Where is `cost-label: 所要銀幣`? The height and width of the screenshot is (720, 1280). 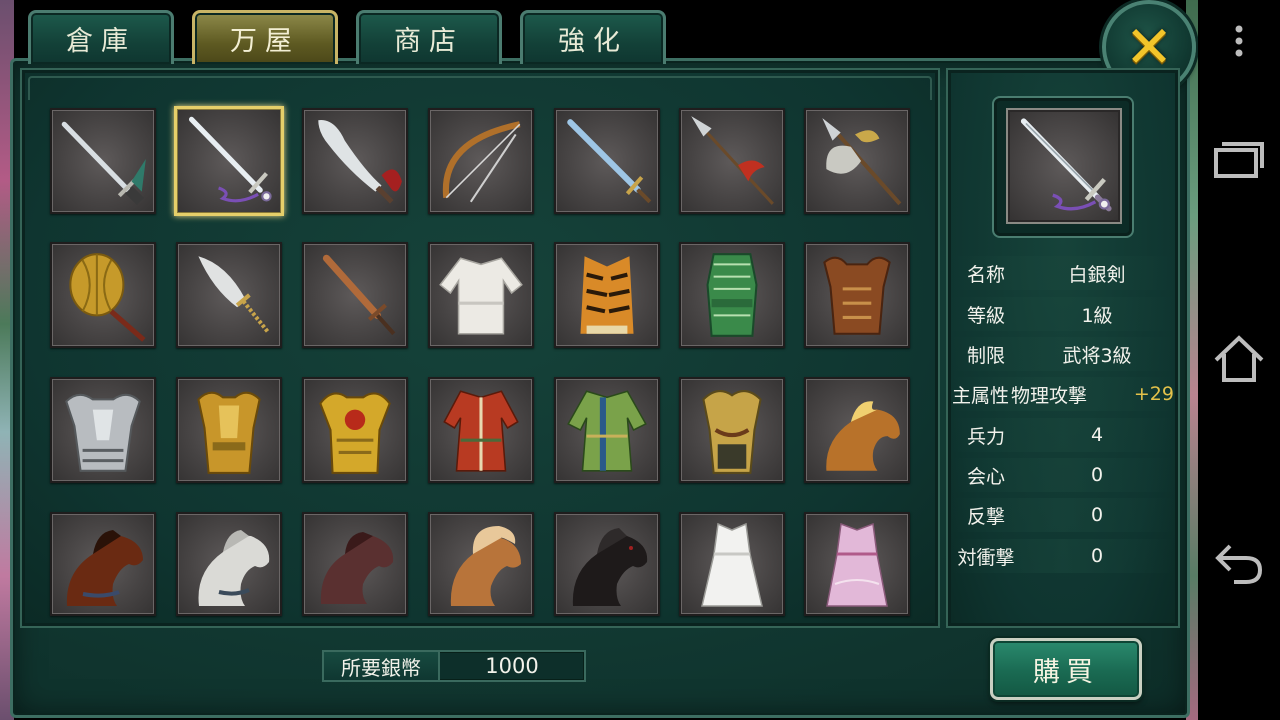
cost-label: 所要銀幣 is located at coordinates (382, 666).